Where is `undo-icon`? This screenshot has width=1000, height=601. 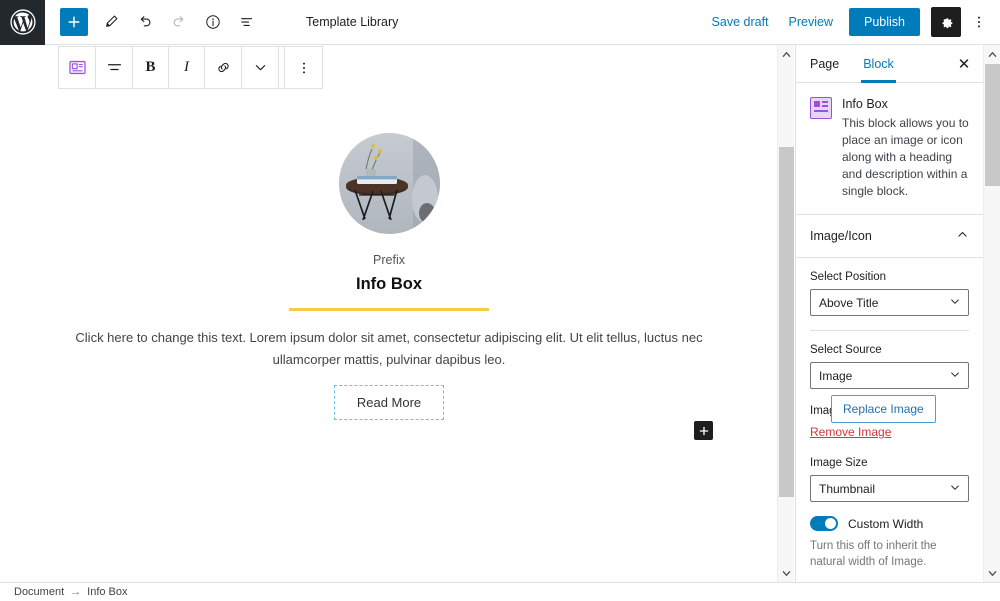 undo-icon is located at coordinates (145, 22).